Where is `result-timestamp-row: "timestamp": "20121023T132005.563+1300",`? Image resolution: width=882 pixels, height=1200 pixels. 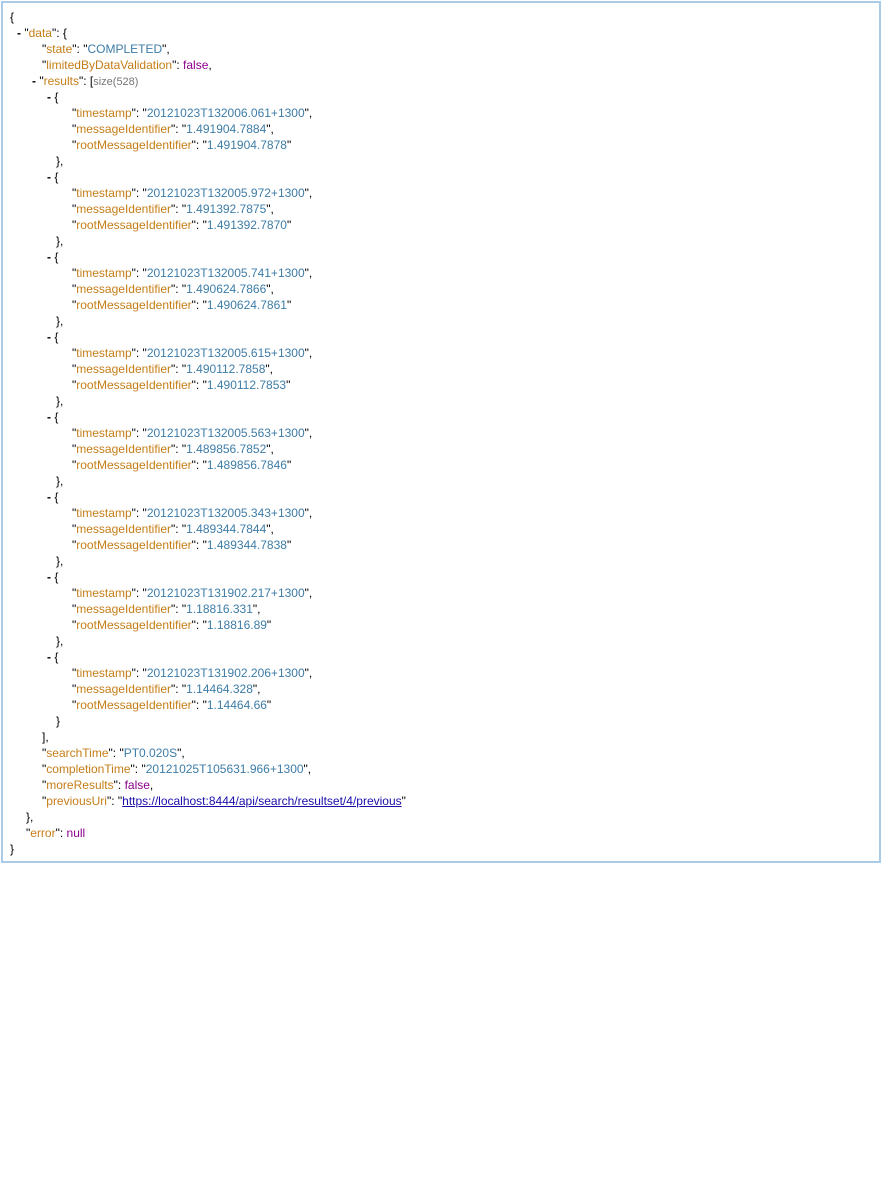 result-timestamp-row: "timestamp": "20121023T132005.563+1300", is located at coordinates (192, 433).